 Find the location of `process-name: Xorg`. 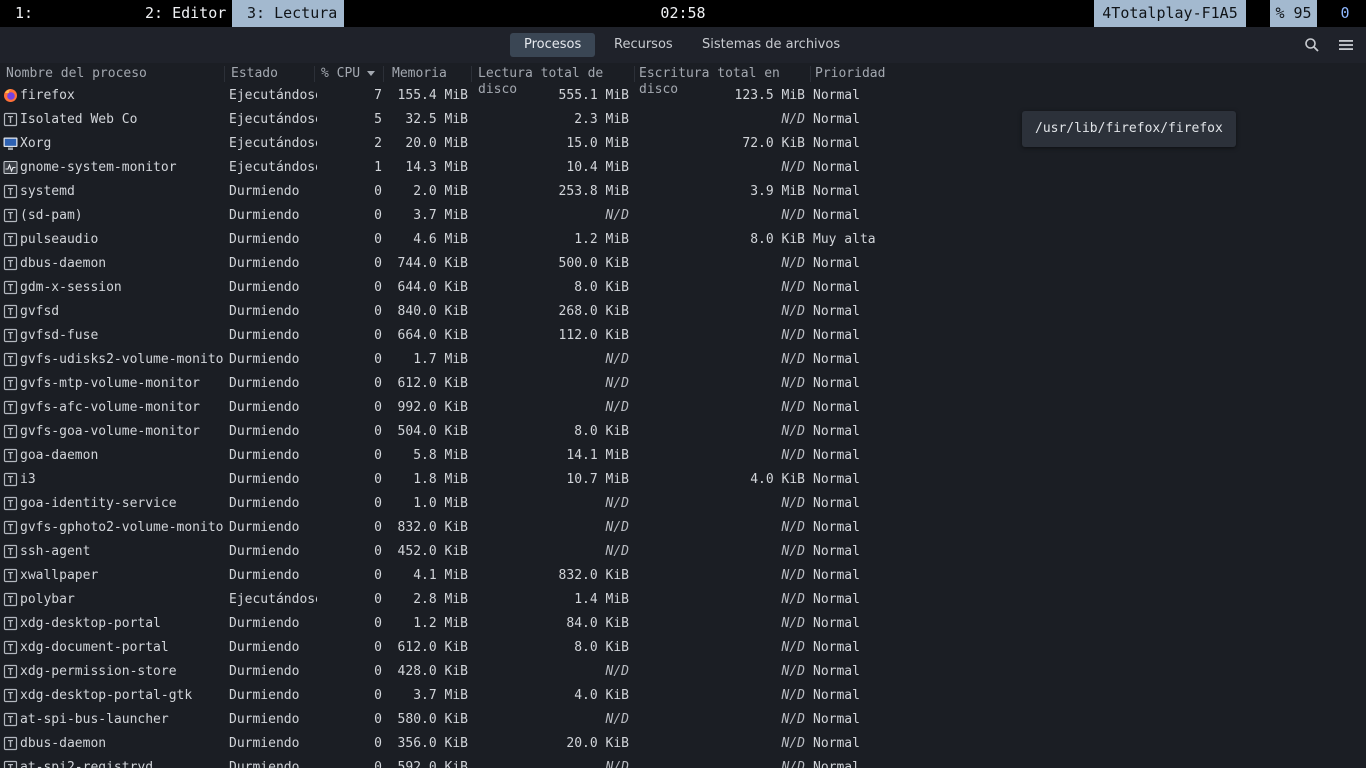

process-name: Xorg is located at coordinates (36, 143).